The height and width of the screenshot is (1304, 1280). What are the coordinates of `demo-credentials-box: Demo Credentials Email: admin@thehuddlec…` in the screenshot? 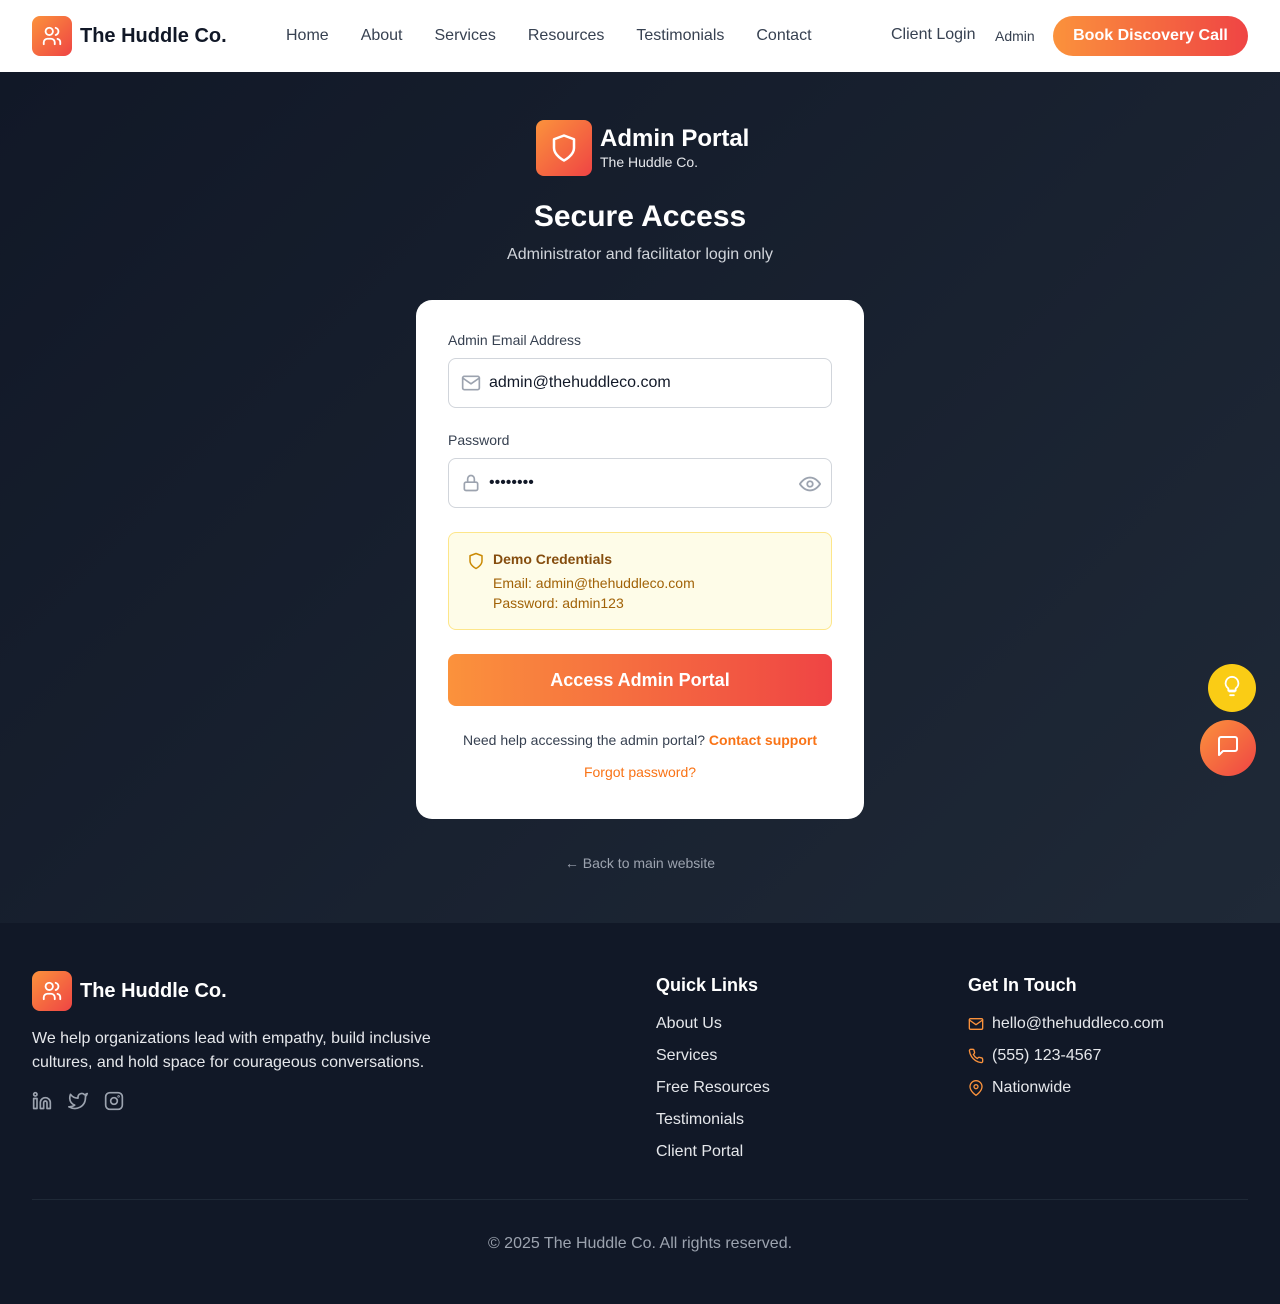 It's located at (640, 581).